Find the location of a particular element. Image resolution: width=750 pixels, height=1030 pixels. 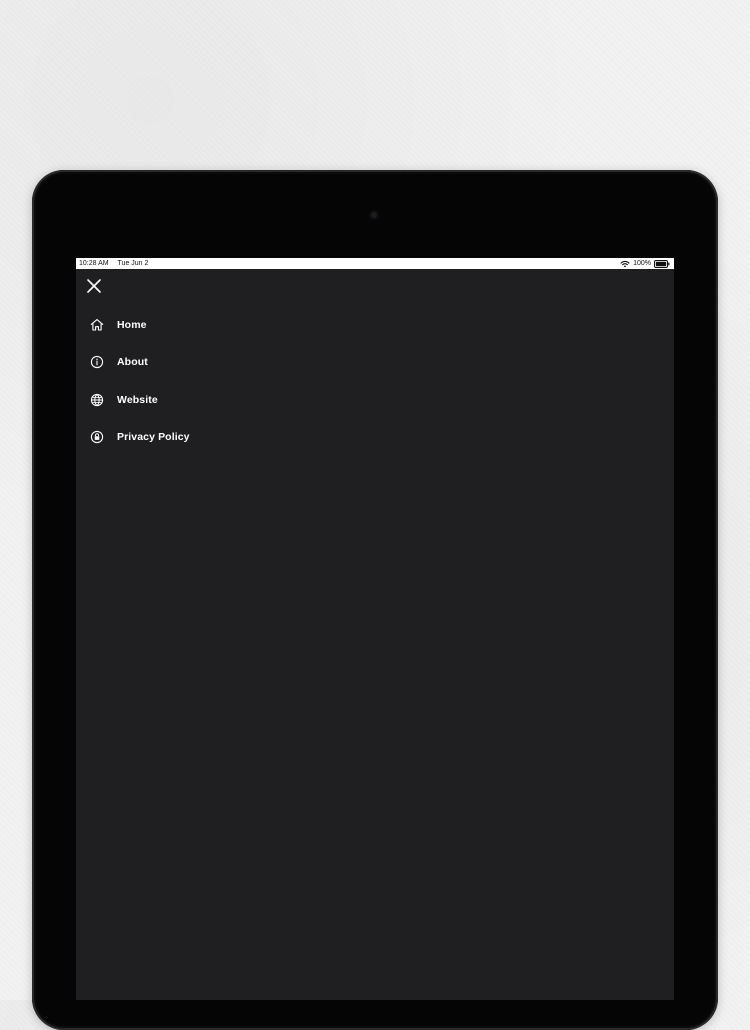

status-time: 10:28 AM is located at coordinates (94, 263).